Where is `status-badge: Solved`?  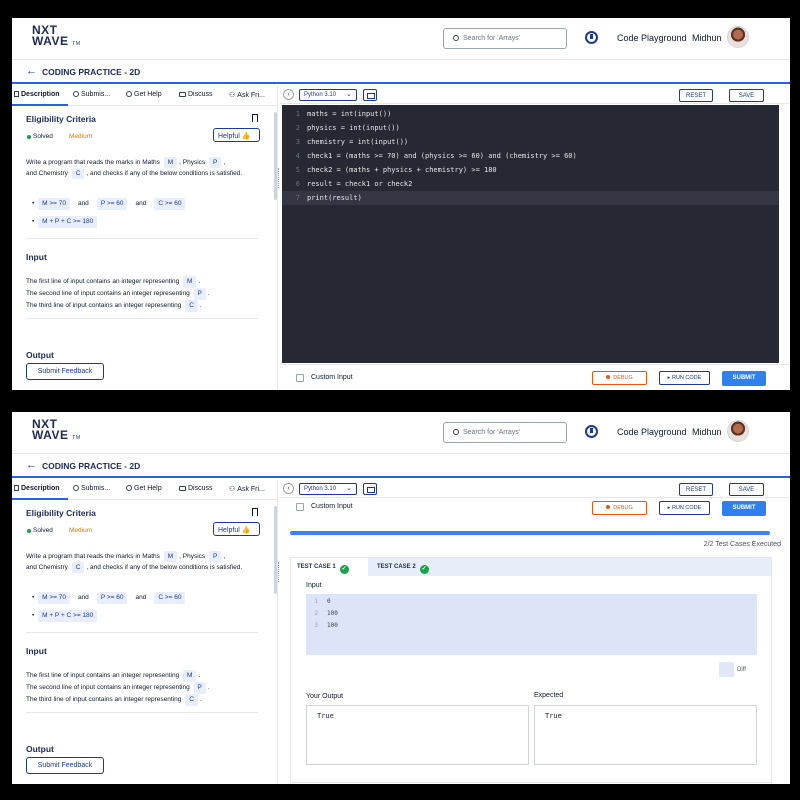 status-badge: Solved is located at coordinates (43, 530).